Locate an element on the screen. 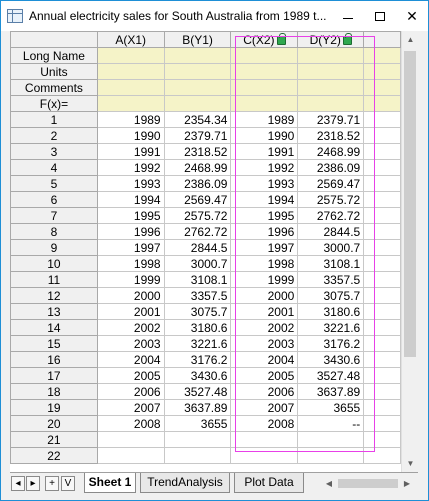 The width and height of the screenshot is (429, 501). row-number: 5 is located at coordinates (54, 183).